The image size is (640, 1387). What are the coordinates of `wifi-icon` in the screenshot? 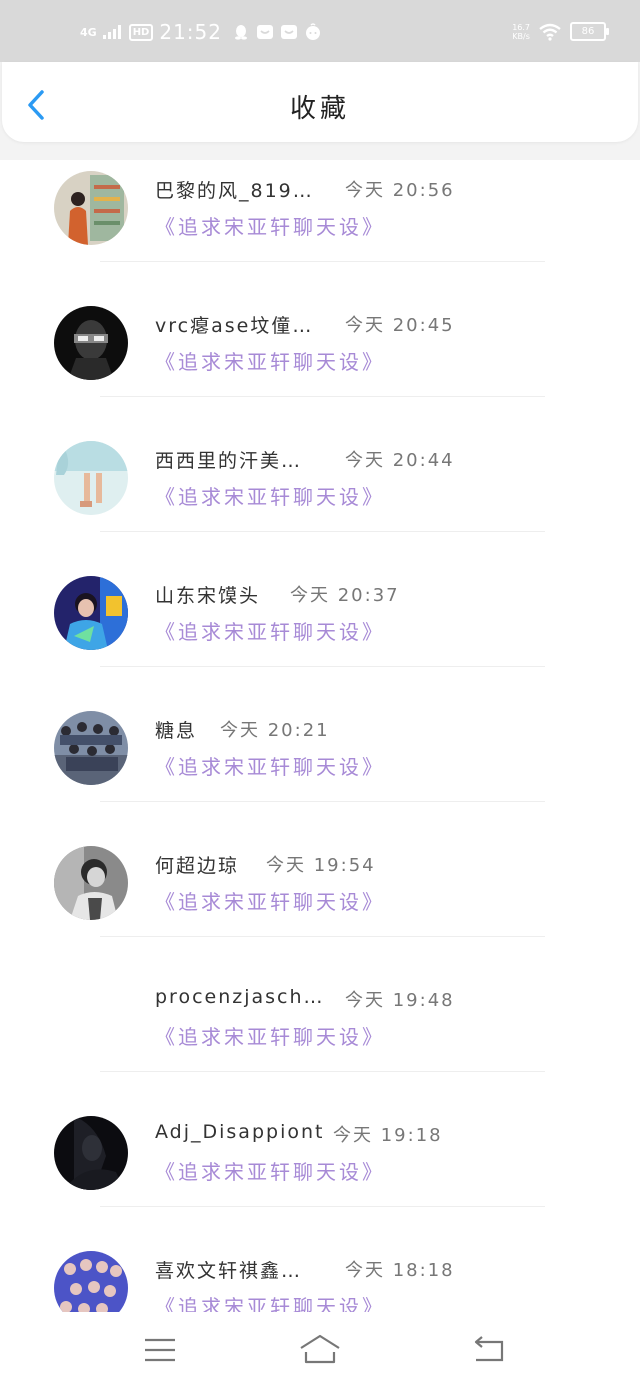 It's located at (550, 32).